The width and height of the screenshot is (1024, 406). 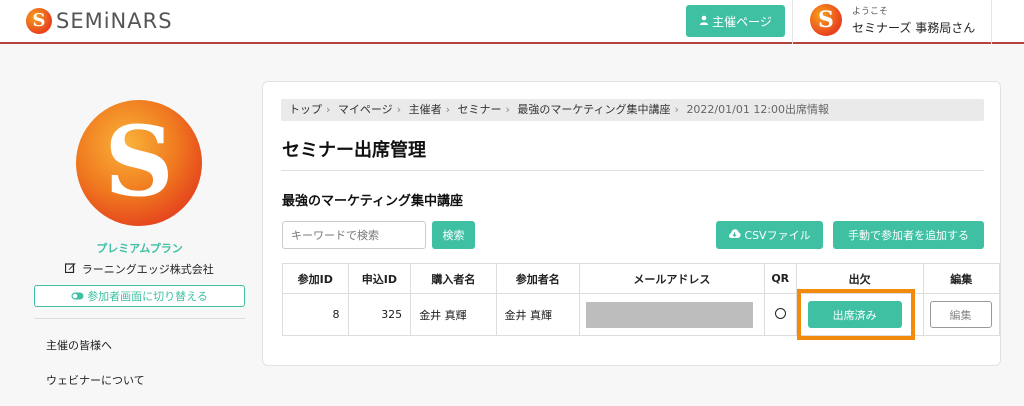 What do you see at coordinates (734, 235) in the screenshot?
I see `cloud-download-icon` at bounding box center [734, 235].